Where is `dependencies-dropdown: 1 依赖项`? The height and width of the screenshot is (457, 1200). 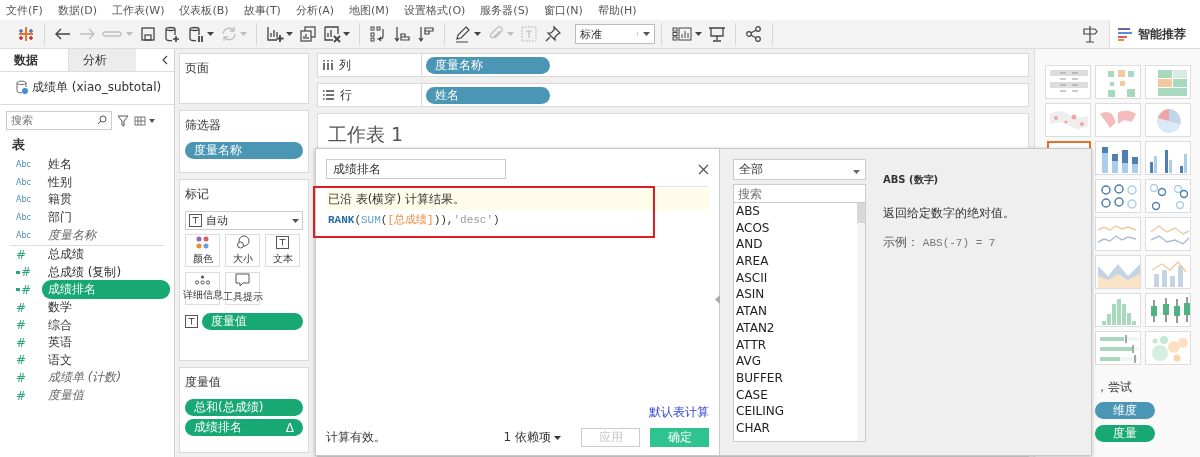 dependencies-dropdown: 1 依赖项 is located at coordinates (532, 437).